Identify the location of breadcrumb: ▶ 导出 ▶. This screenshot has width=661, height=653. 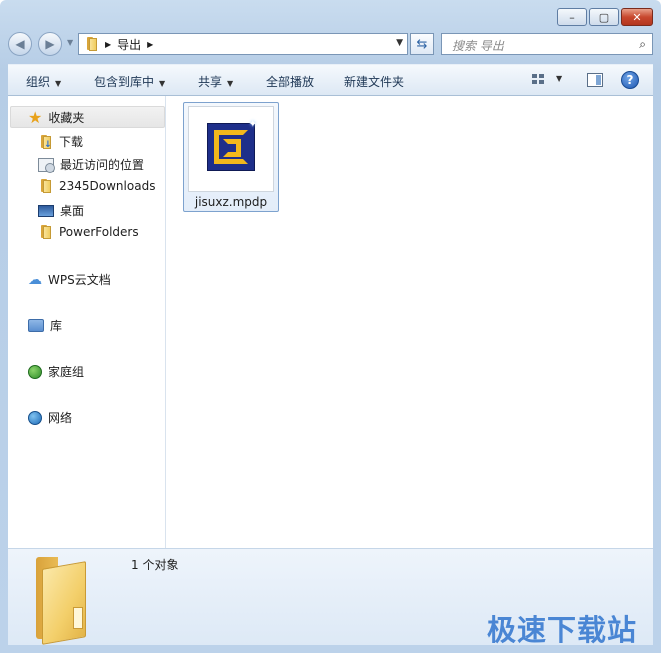
(116, 44).